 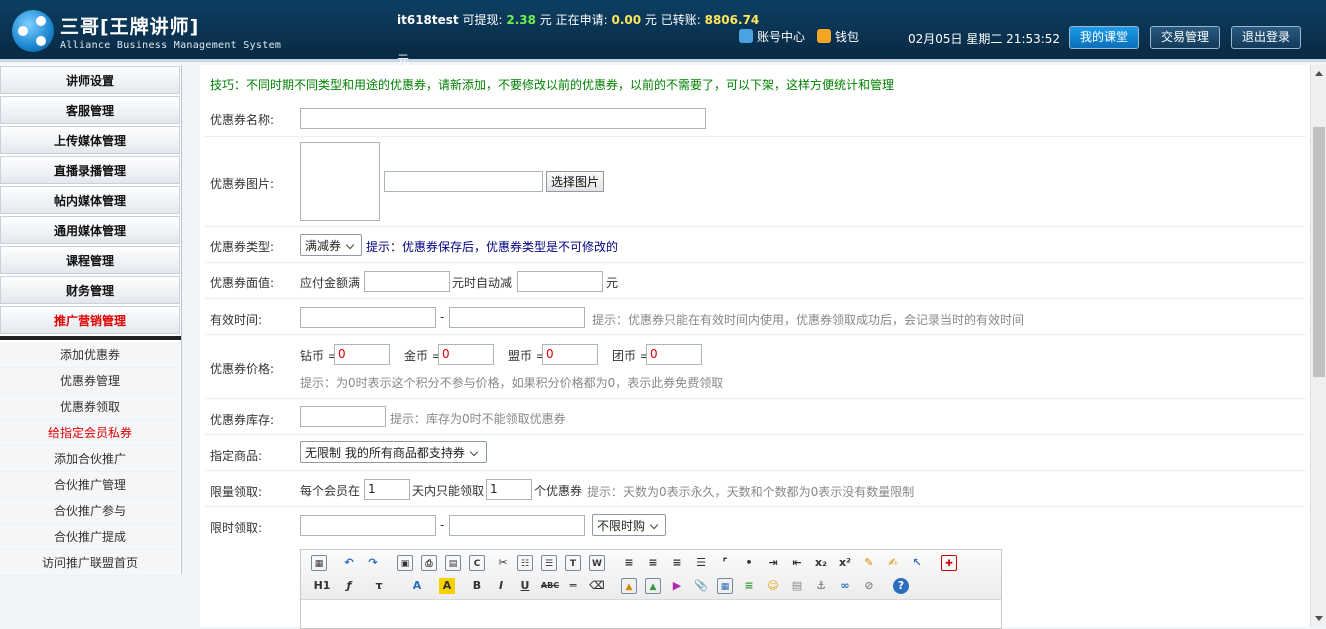 What do you see at coordinates (949, 563) in the screenshot?
I see `fullscreen-icon: ✚` at bounding box center [949, 563].